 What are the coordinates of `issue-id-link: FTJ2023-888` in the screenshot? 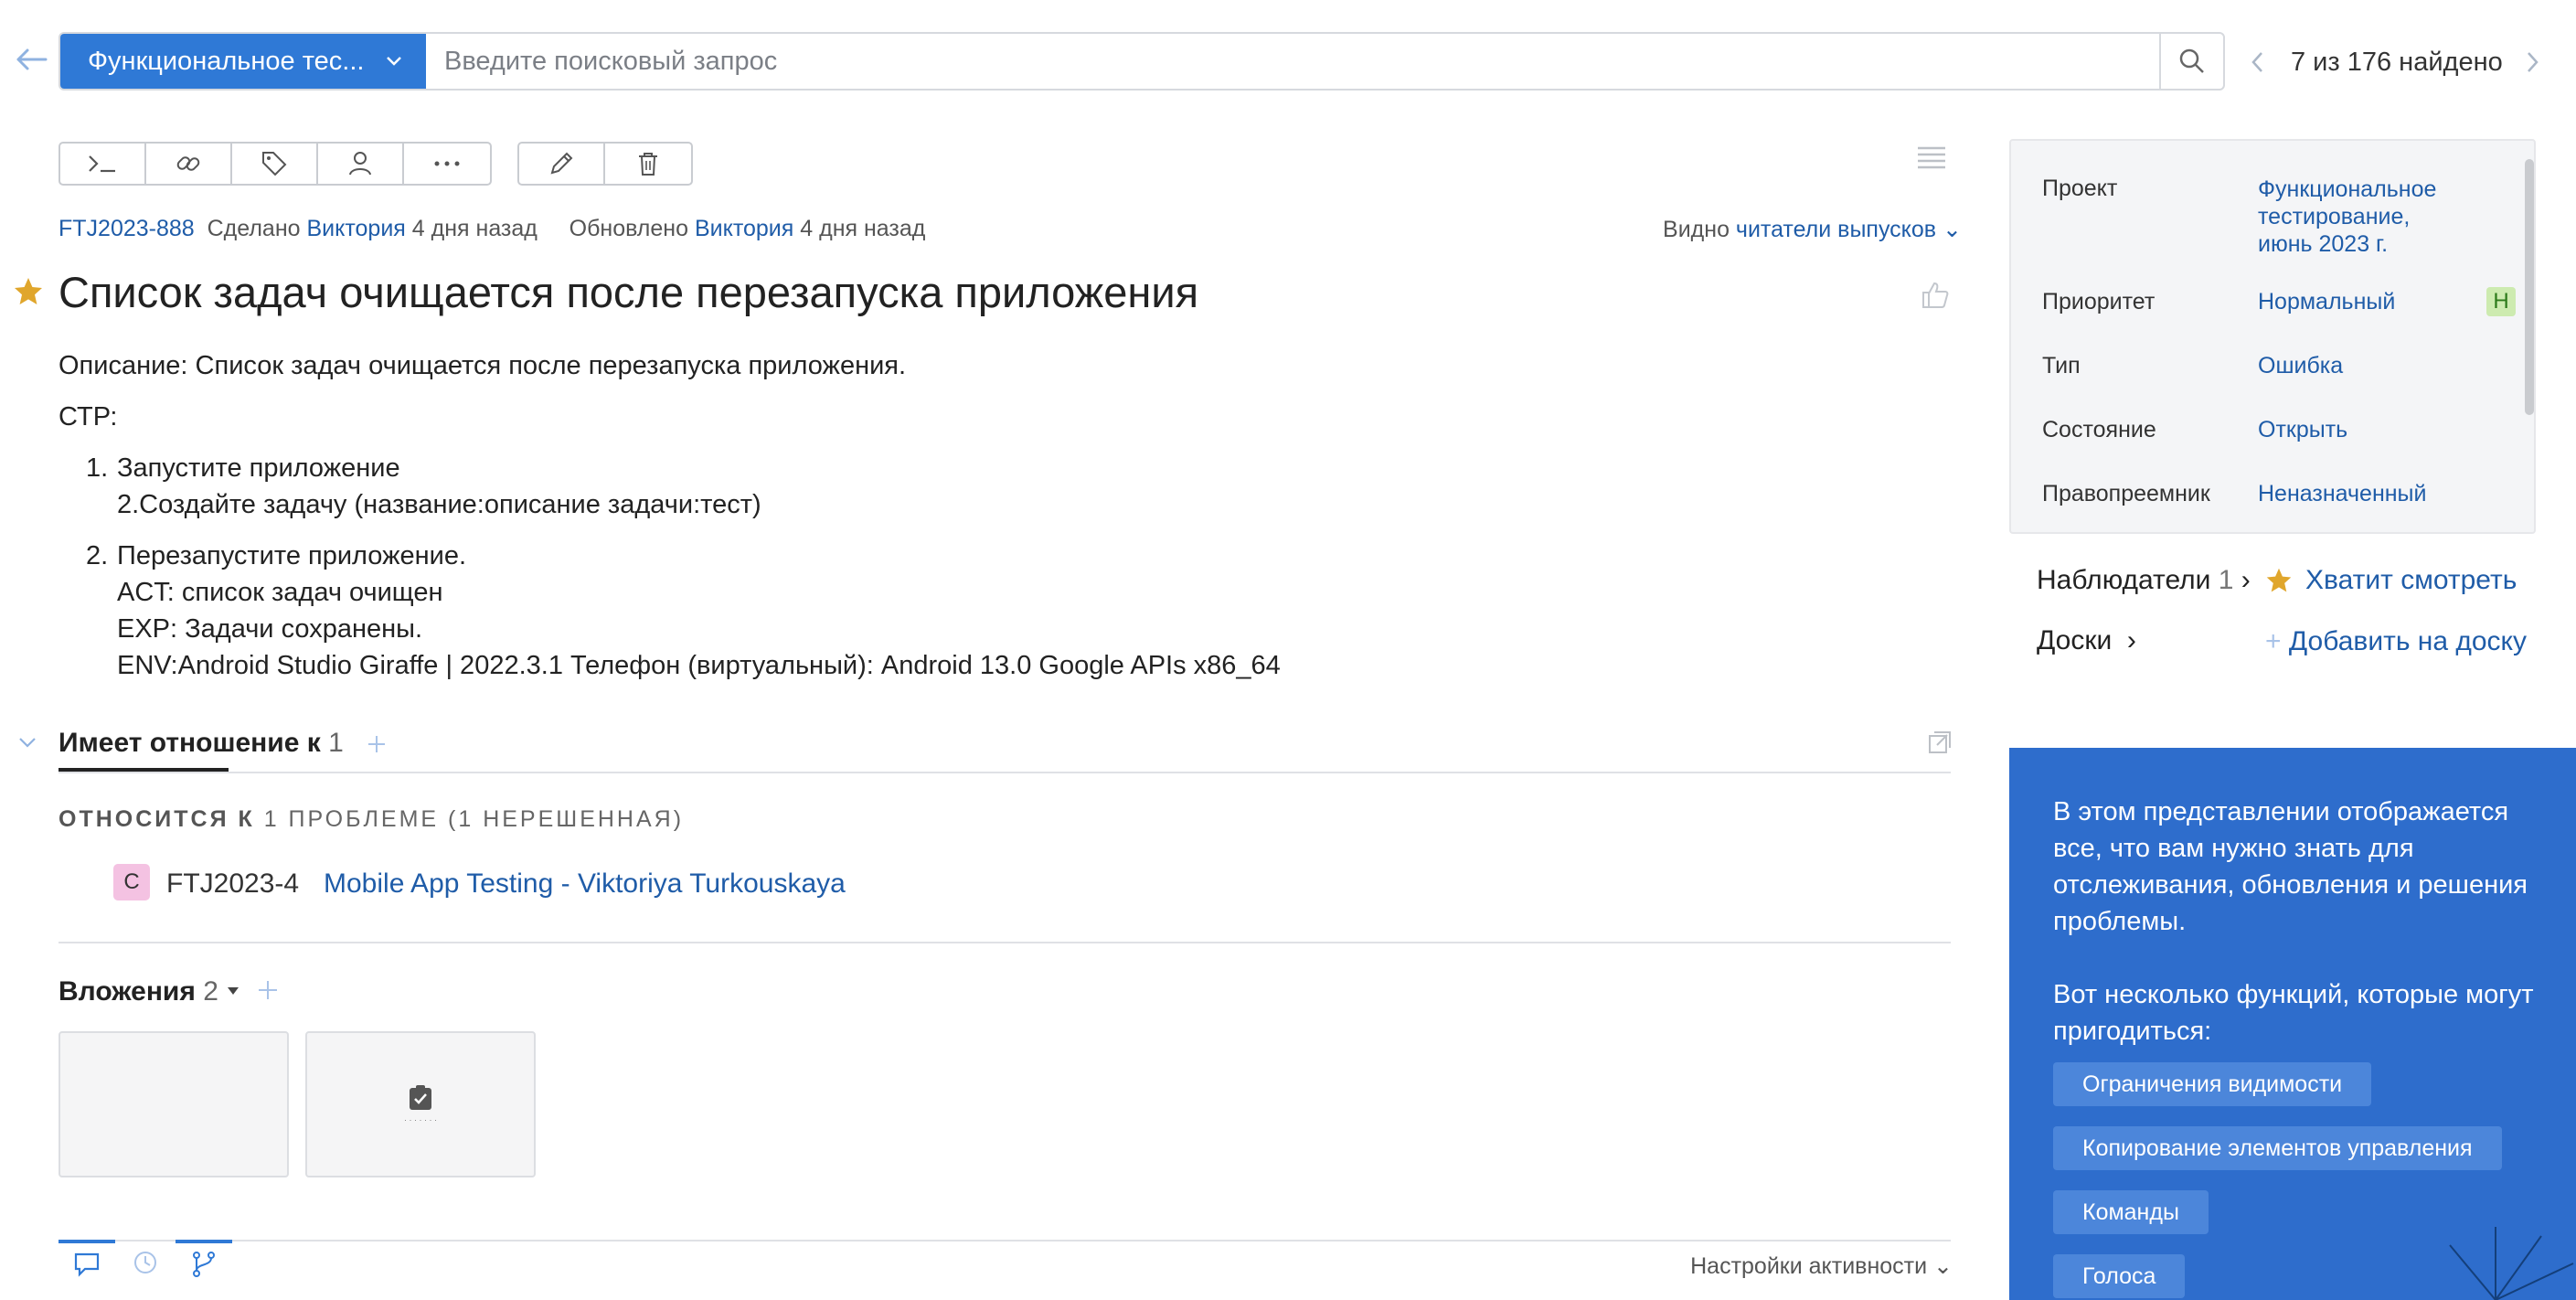 It's located at (127, 229).